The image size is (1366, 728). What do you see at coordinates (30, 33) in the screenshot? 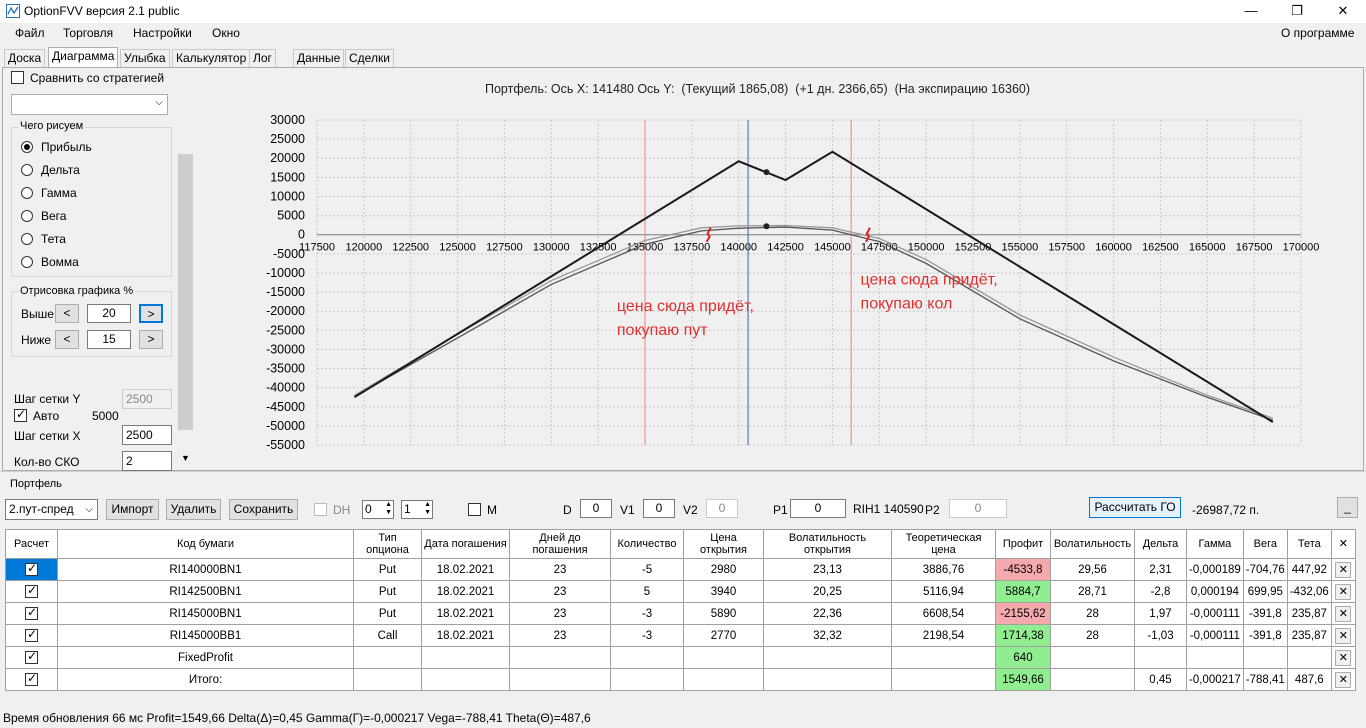
I see `menu-file: Файл` at bounding box center [30, 33].